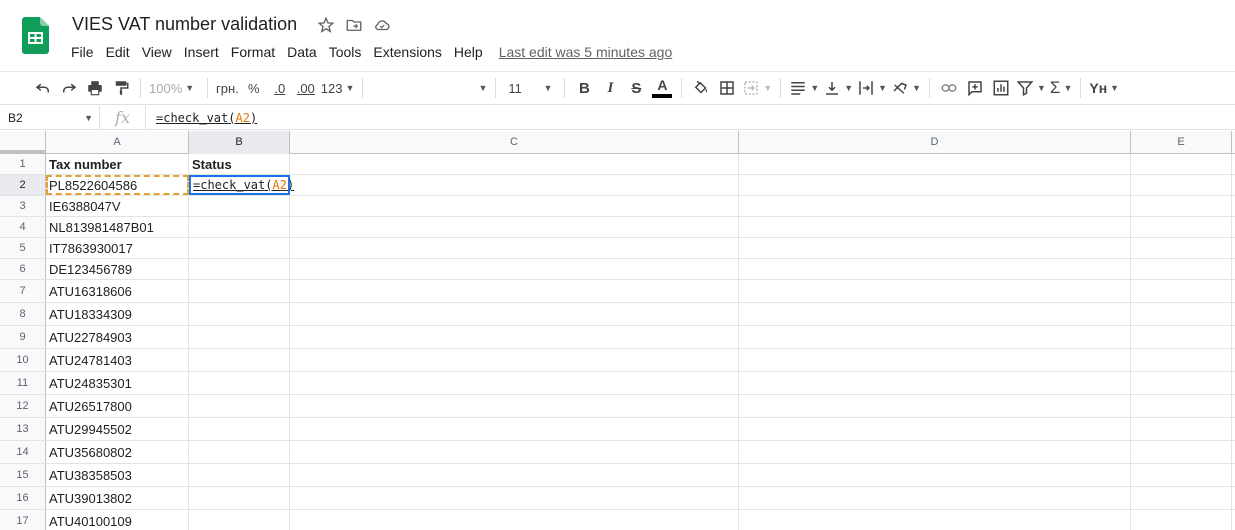  I want to click on row-header: 16, so click(23, 498).